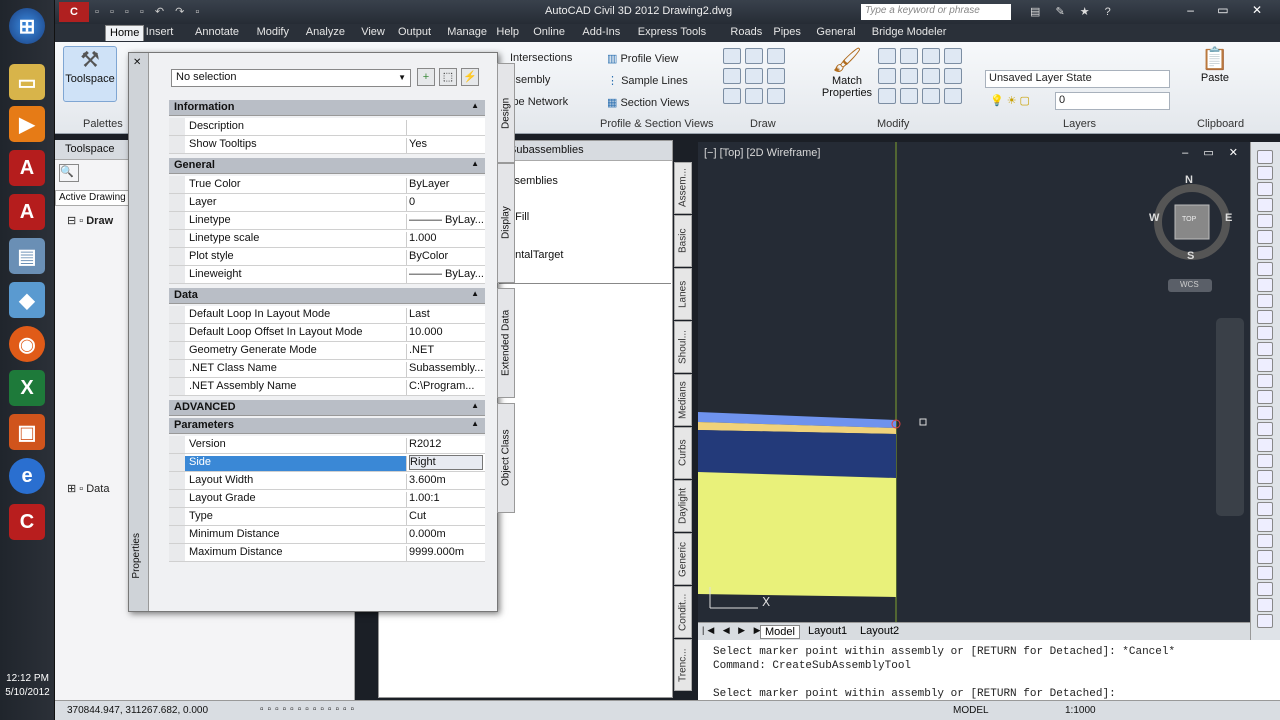 The height and width of the screenshot is (720, 1280). I want to click on tree-data: ⊞ ▫ Data, so click(88, 488).